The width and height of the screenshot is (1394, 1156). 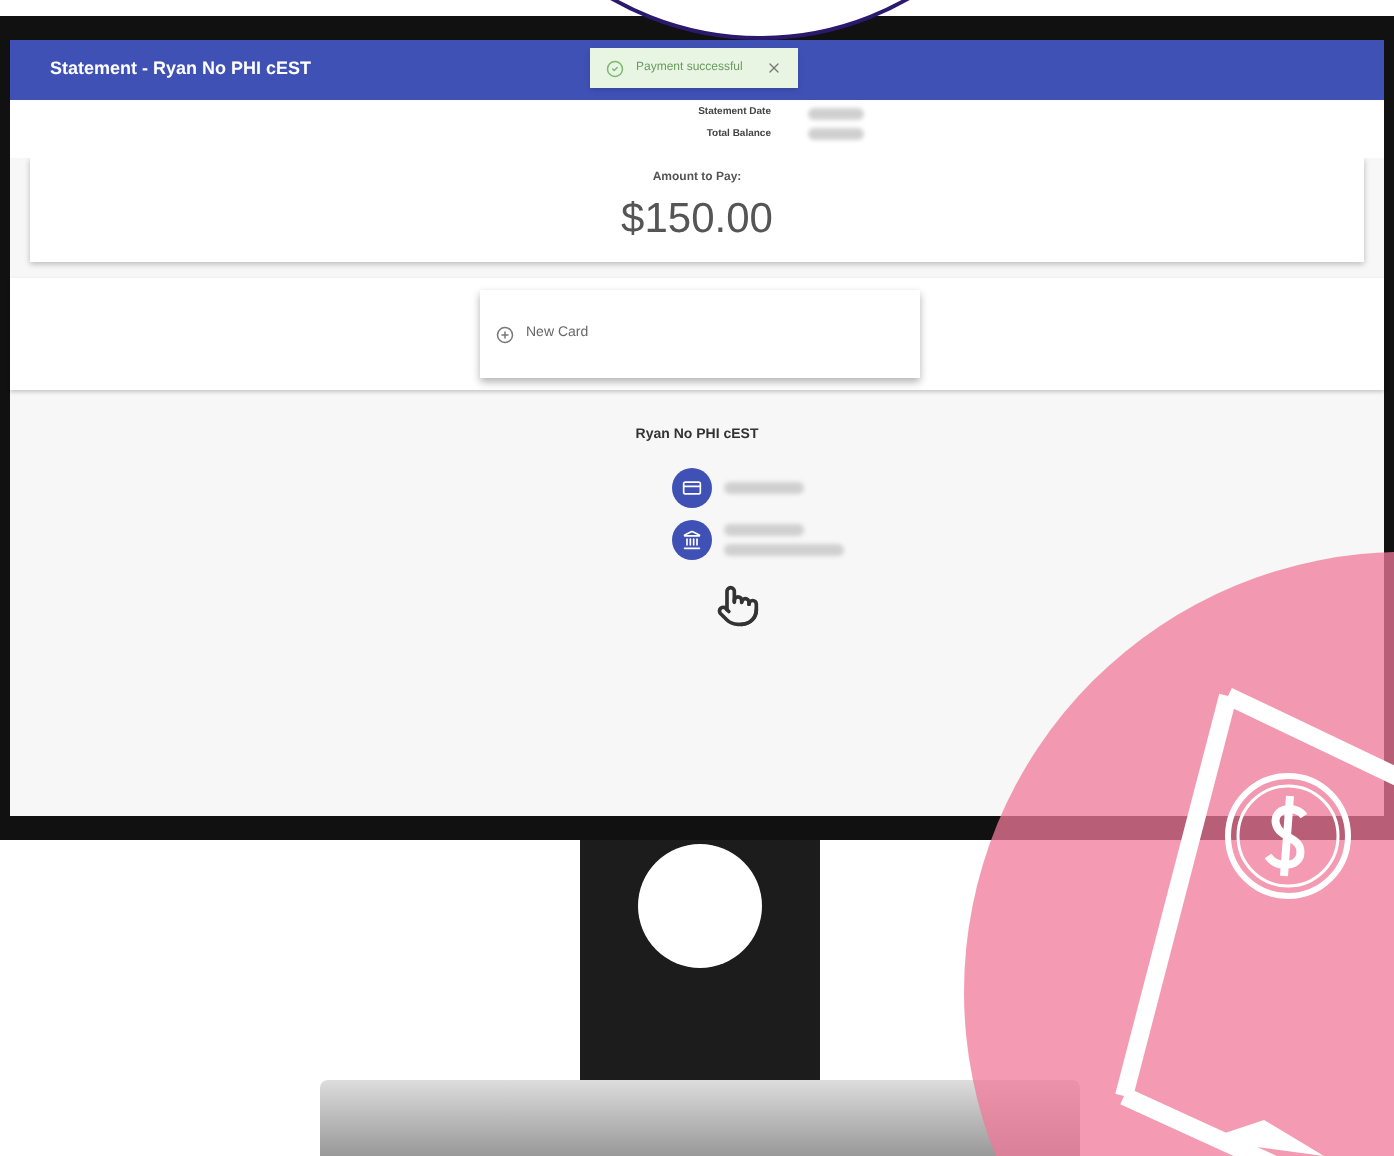 What do you see at coordinates (697, 220) in the screenshot?
I see `amount-value: $150.00` at bounding box center [697, 220].